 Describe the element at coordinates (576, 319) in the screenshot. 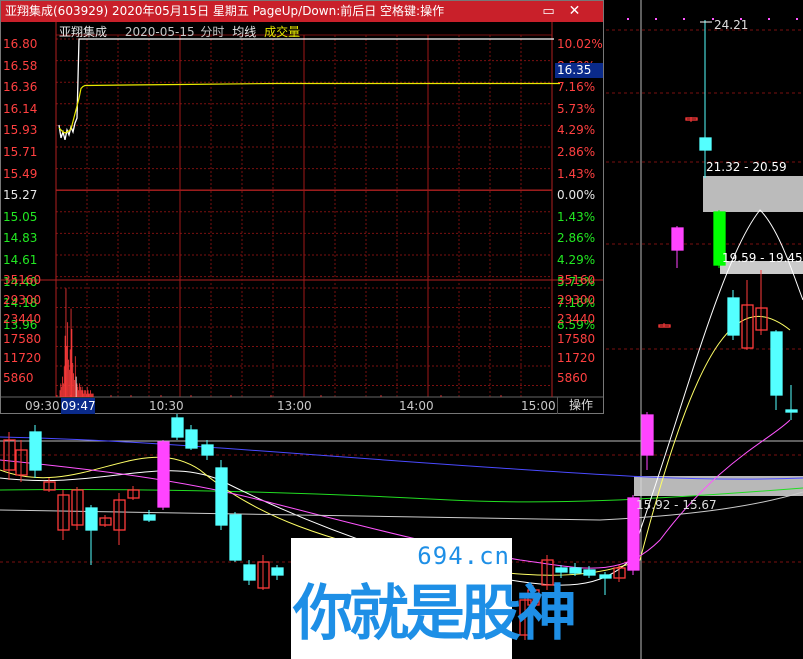

I see `vol-tick-right-2: 23440` at that location.